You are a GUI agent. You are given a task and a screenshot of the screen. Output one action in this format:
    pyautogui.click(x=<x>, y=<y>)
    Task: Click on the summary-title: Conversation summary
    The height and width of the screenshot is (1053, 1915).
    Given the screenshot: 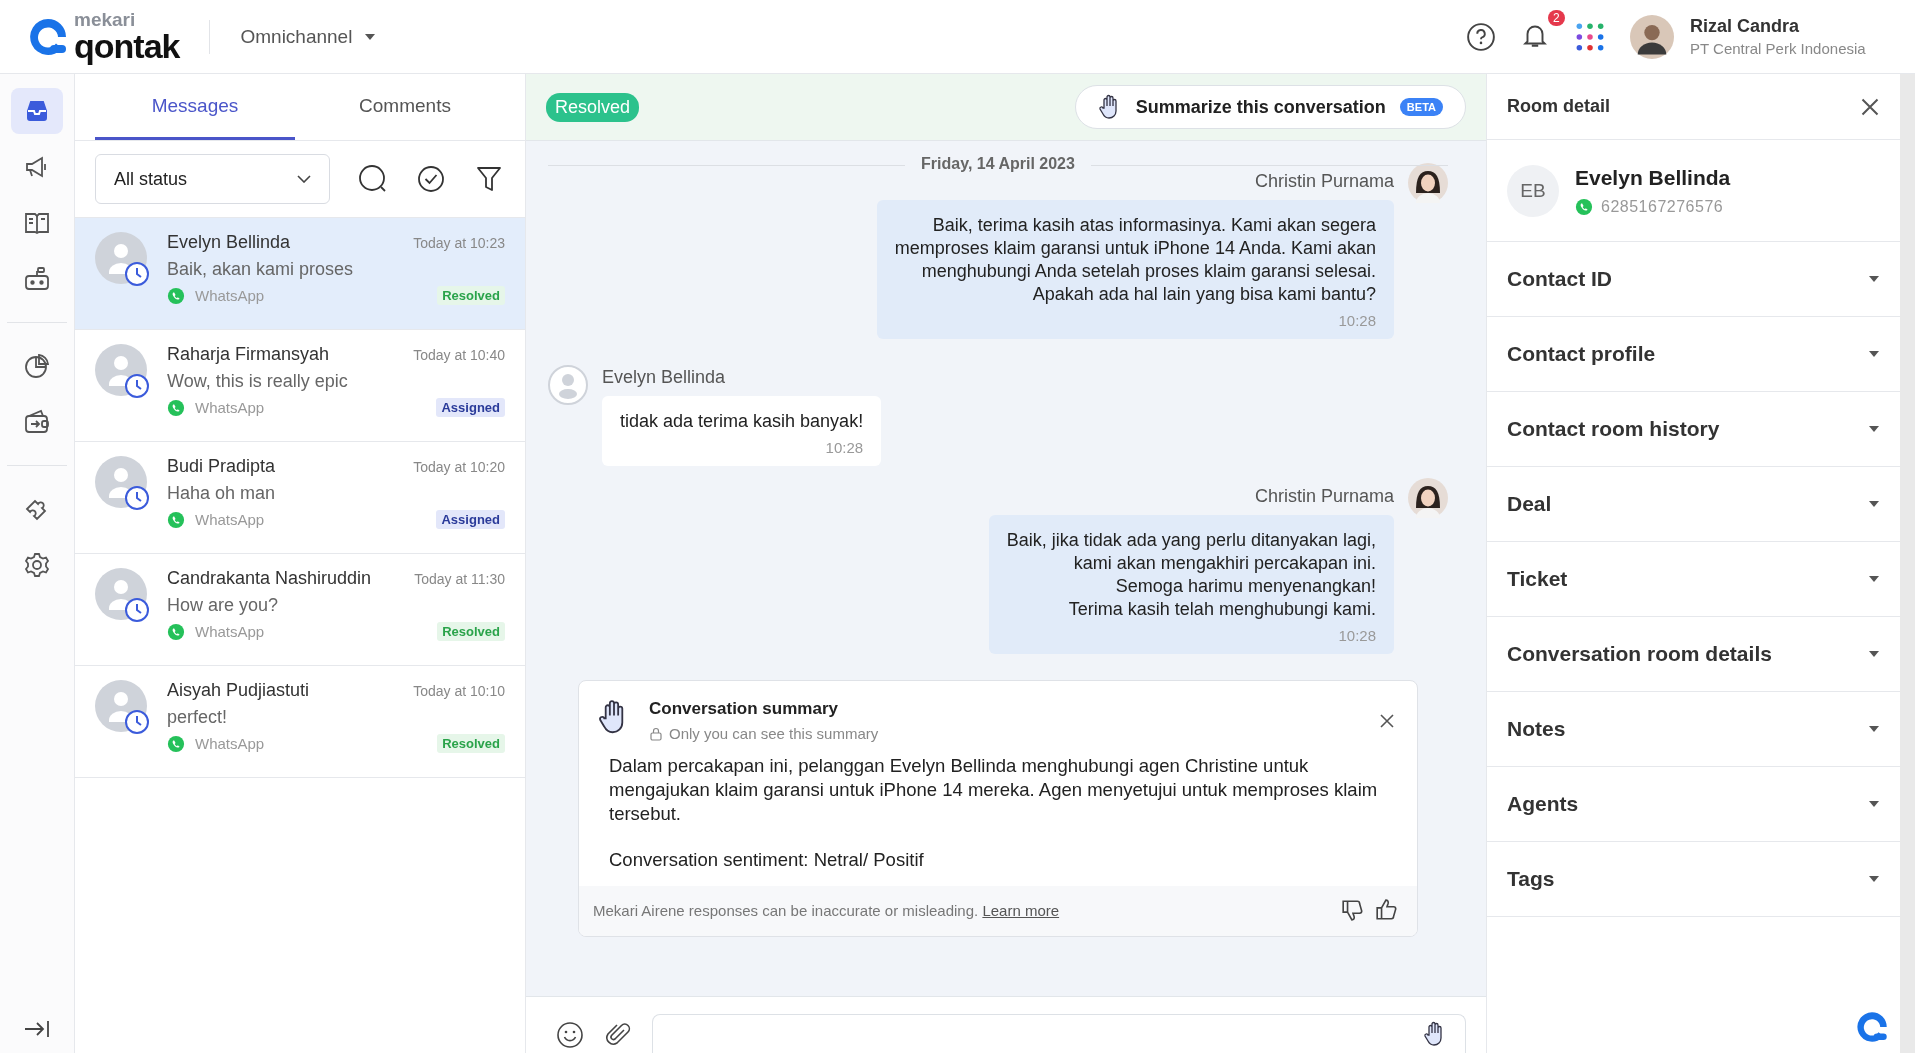 What is the action you would take?
    pyautogui.click(x=744, y=709)
    